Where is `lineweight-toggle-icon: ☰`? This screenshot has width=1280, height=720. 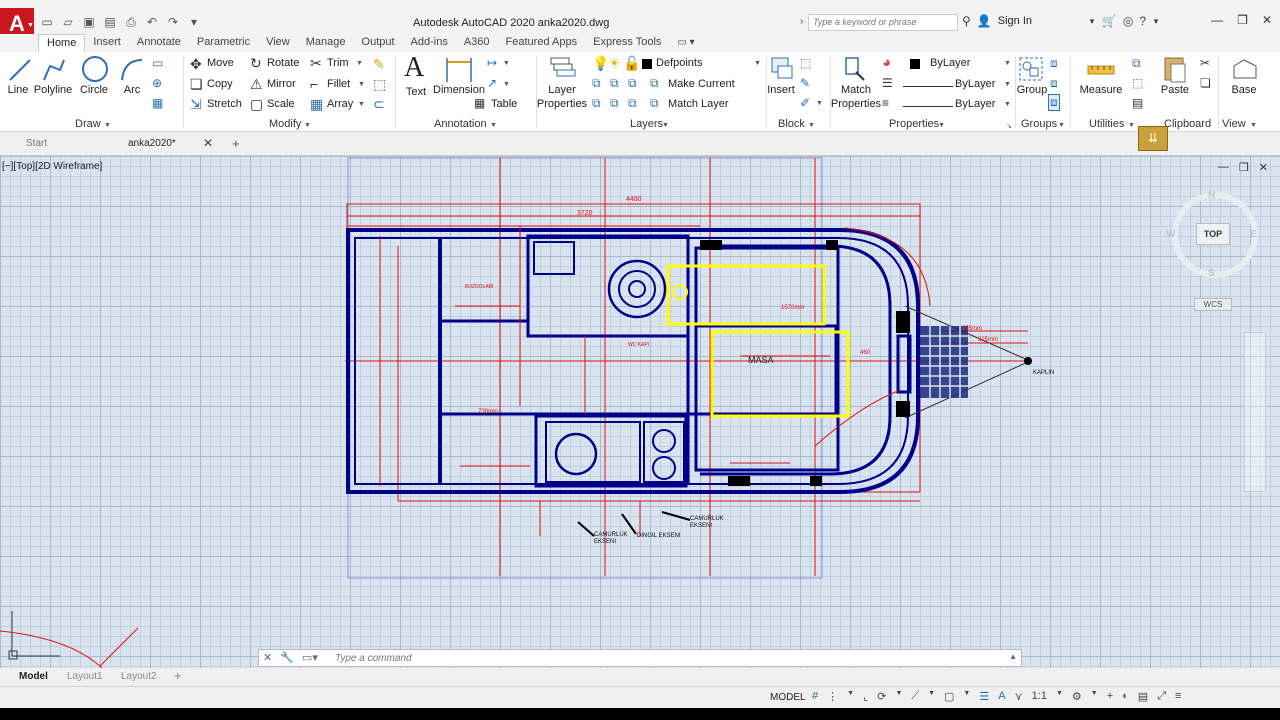 lineweight-toggle-icon: ☰ is located at coordinates (984, 696).